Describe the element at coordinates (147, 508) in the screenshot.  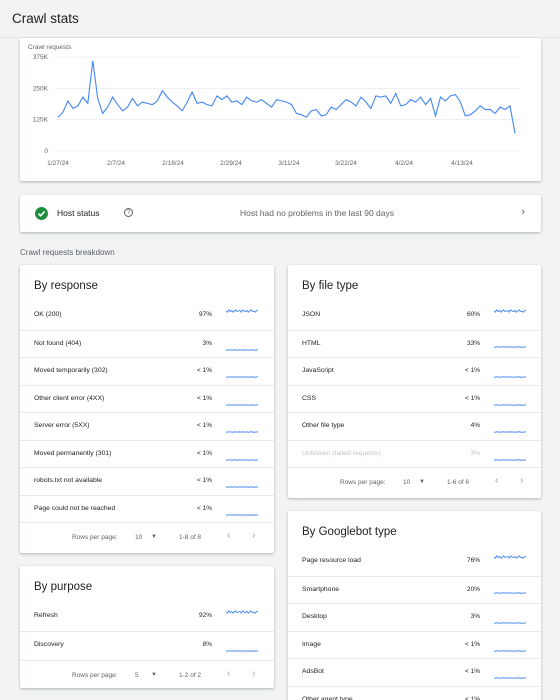
I see `table-row: Page could not be reached < 1%` at that location.